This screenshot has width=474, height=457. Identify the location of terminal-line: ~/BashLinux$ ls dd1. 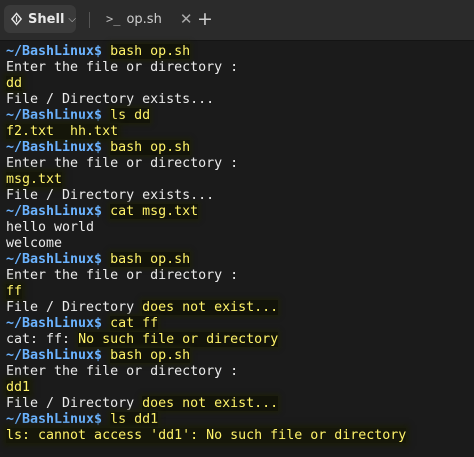
(237, 420).